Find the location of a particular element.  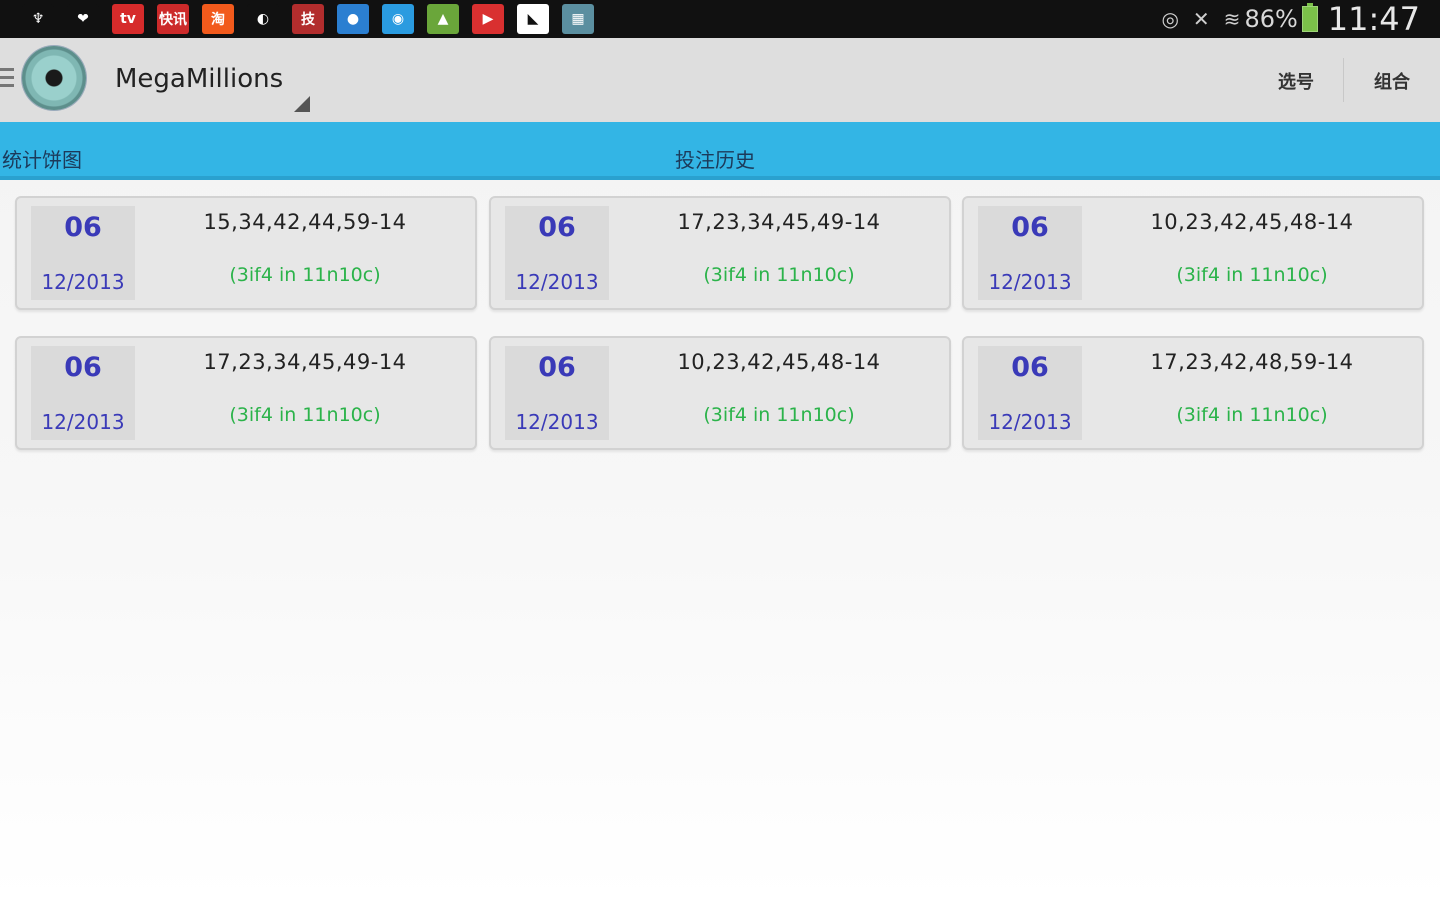

combination-button: 组合 is located at coordinates (1392, 81).